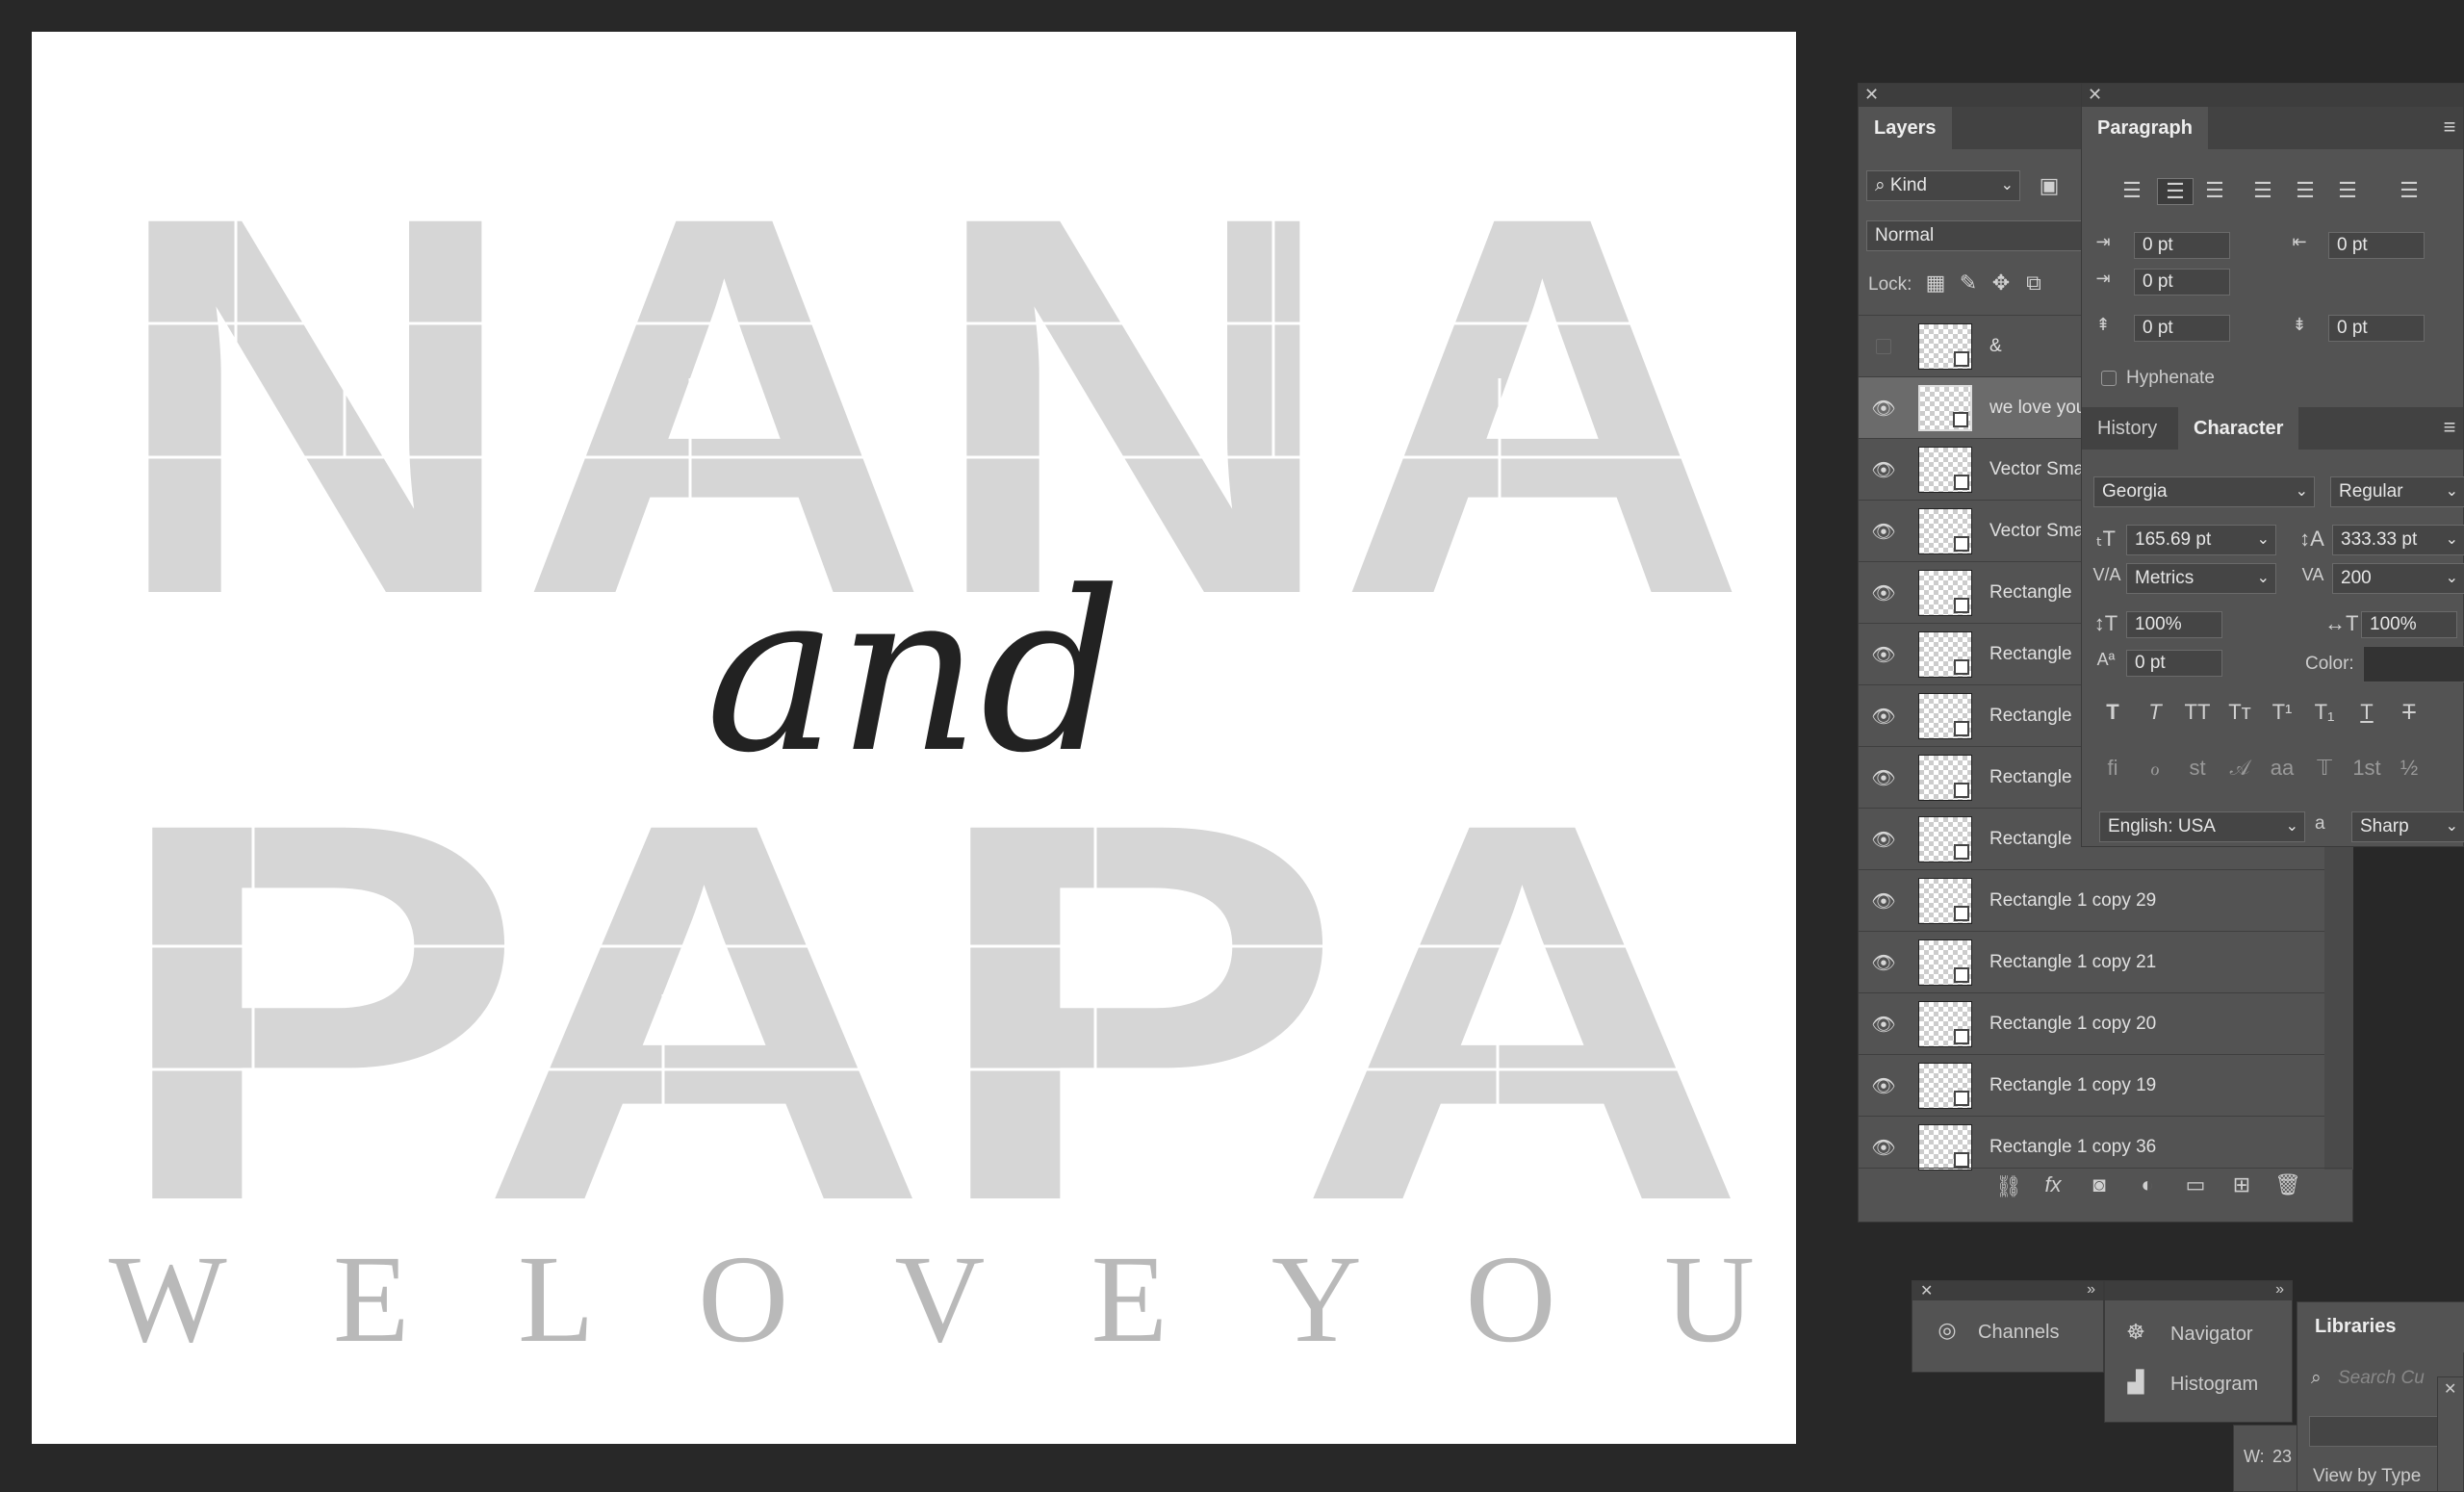 This screenshot has height=1492, width=2464. What do you see at coordinates (2367, 712) in the screenshot?
I see `underline-icon: T` at bounding box center [2367, 712].